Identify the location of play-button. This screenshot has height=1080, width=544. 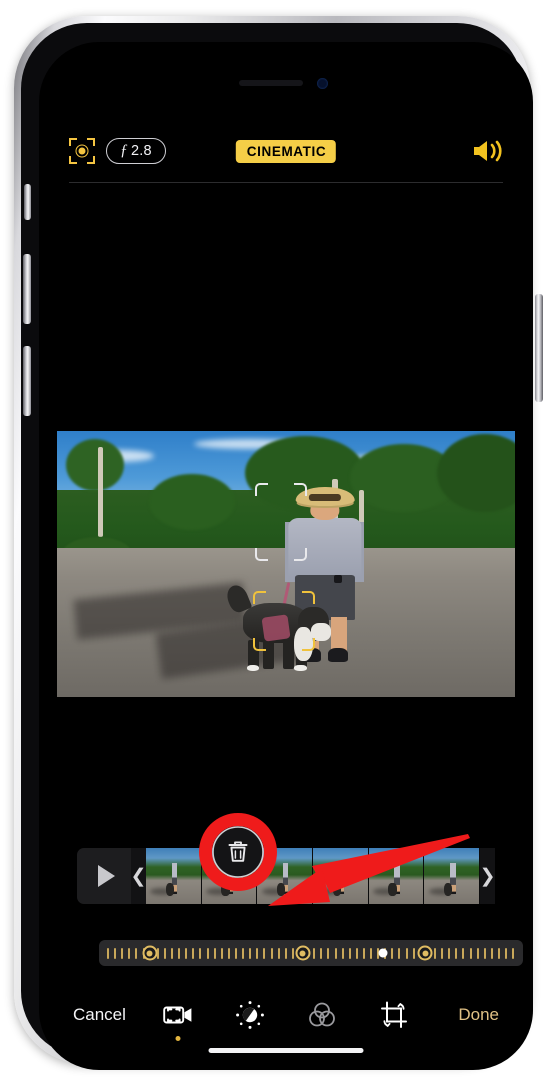
(104, 876).